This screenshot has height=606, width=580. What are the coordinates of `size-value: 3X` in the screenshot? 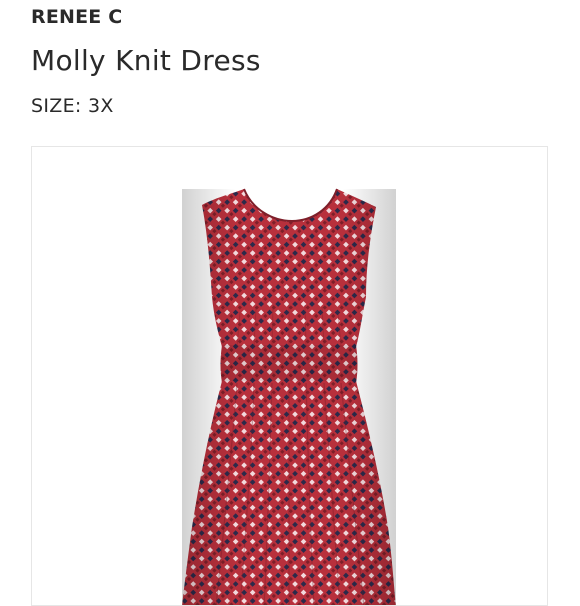 It's located at (100, 106).